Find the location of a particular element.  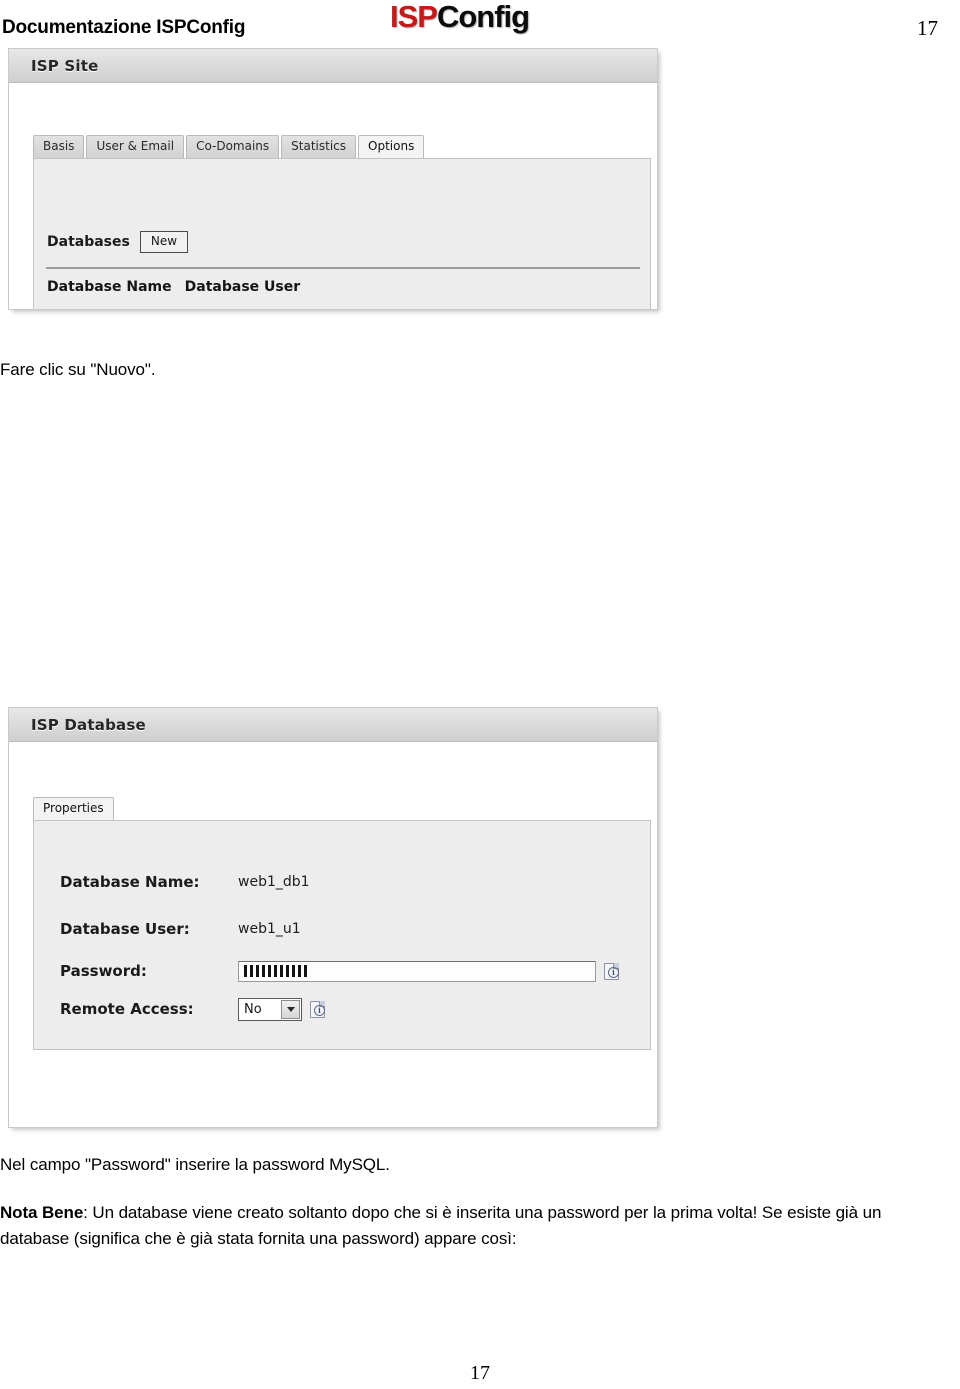

databases-label: Databases is located at coordinates (88, 242).